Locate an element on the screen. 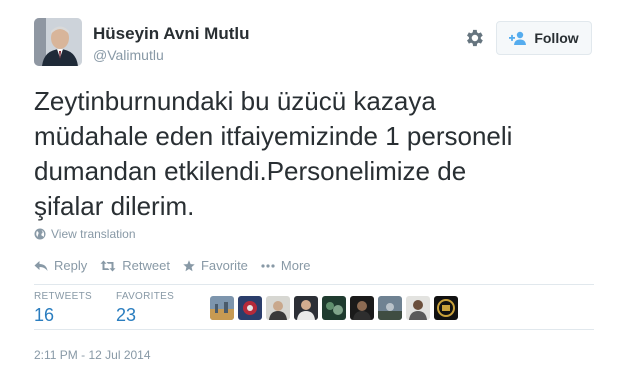  retweet-button: Retweet is located at coordinates (135, 265).